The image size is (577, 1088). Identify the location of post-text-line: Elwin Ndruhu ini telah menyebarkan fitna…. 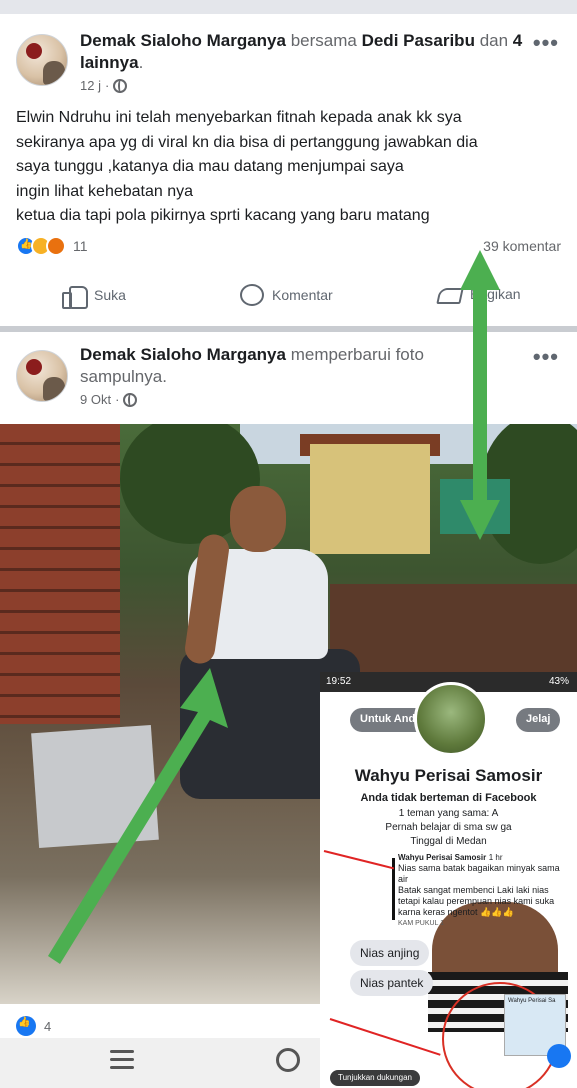
(239, 117).